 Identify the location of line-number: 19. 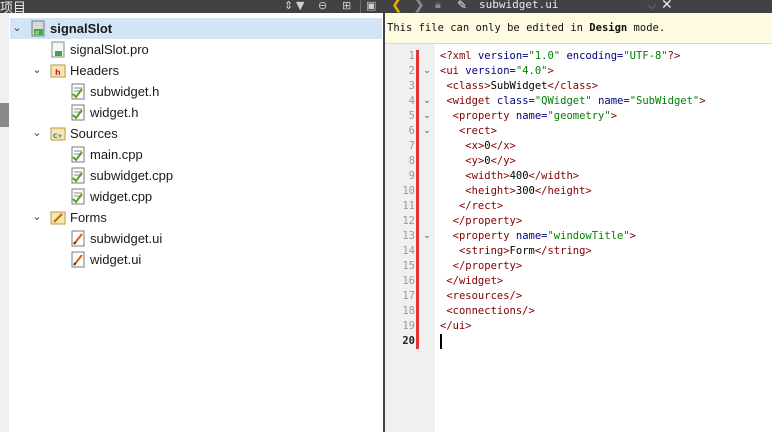
(408, 326).